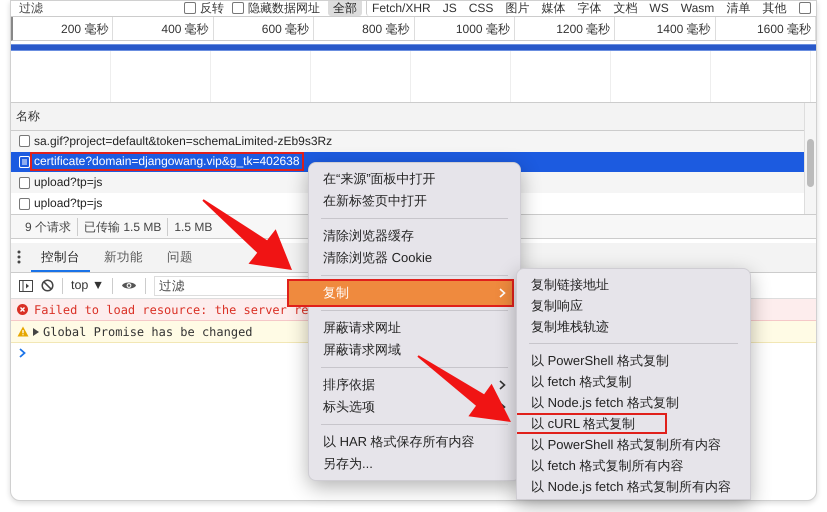  Describe the element at coordinates (783, 29) in the screenshot. I see `timeline-tick-label: 1600 毫秒` at that location.